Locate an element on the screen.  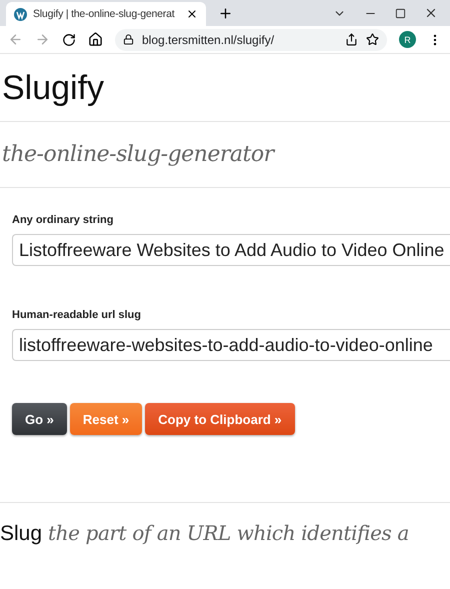
browser-tab: Slugify | the-online-slug-generat is located at coordinates (106, 14).